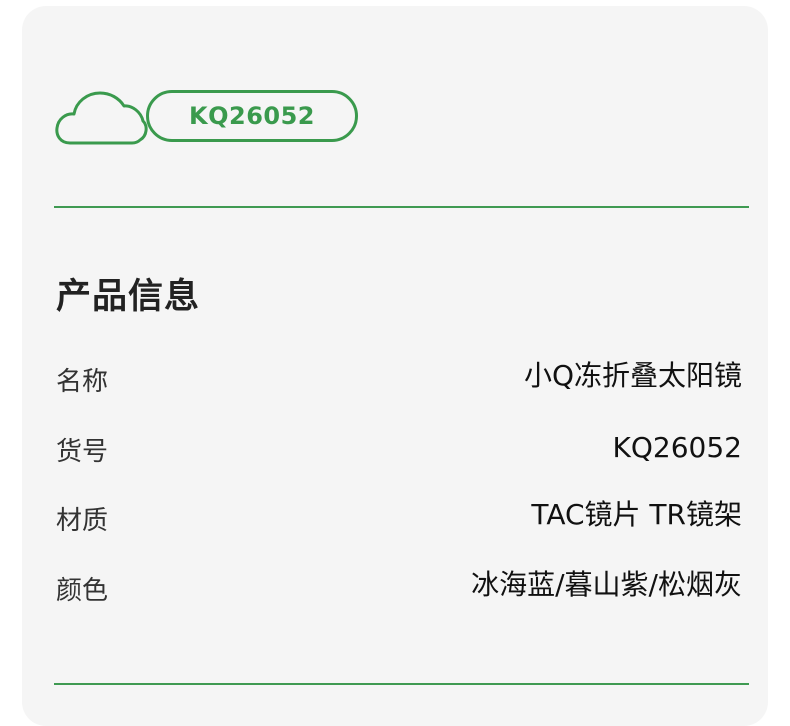  Describe the element at coordinates (606, 584) in the screenshot. I see `info-value: 冰海蓝/暮山紫/松烟灰` at that location.